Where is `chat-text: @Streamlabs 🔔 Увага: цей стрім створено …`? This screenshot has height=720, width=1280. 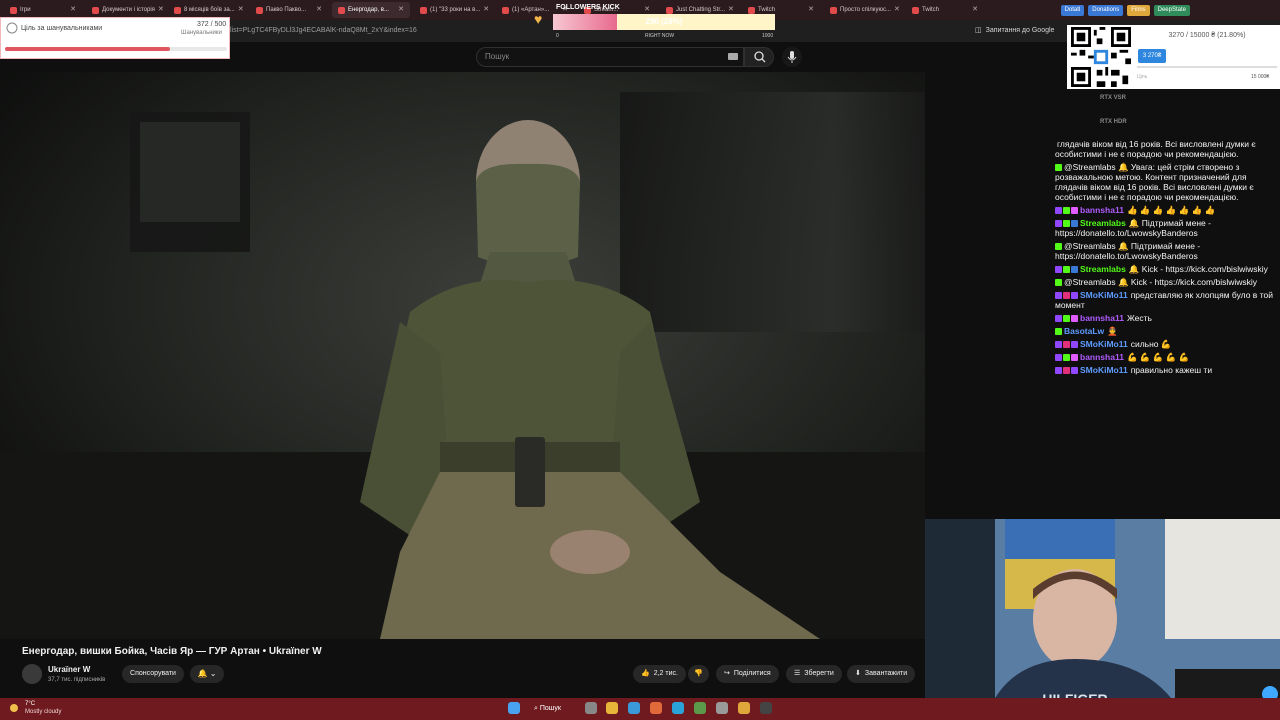
chat-text: @Streamlabs 🔔 Увага: цей стрім створено … is located at coordinates (1154, 182).